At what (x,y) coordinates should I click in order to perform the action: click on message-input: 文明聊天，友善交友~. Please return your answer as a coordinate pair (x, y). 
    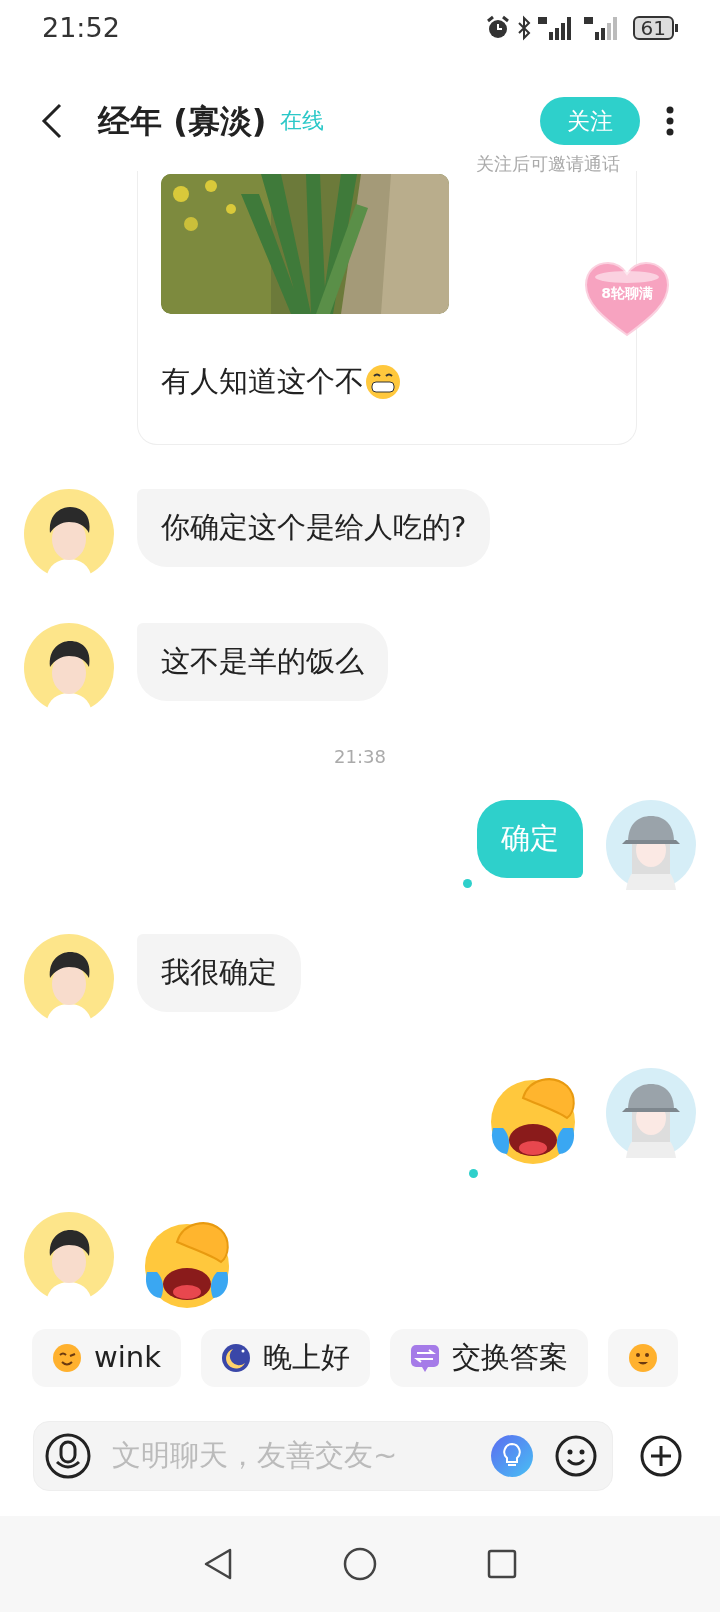
    Looking at the image, I should click on (296, 1456).